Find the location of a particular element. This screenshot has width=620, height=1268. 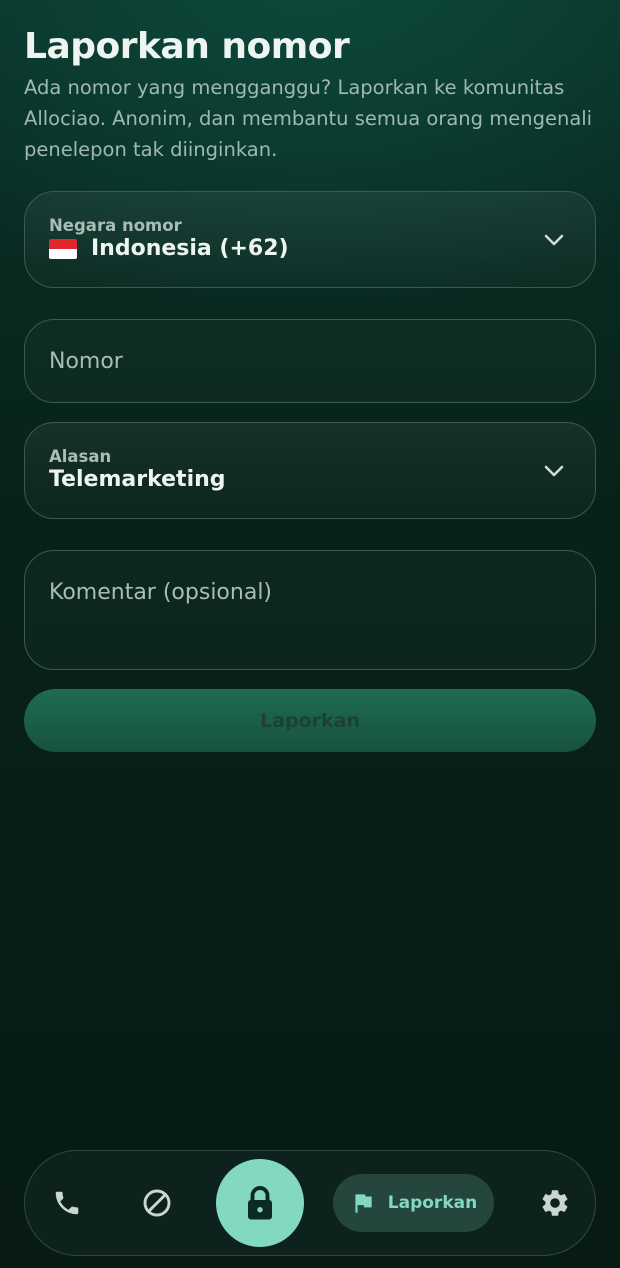

reason-select-value: Telemarketing is located at coordinates (137, 479).